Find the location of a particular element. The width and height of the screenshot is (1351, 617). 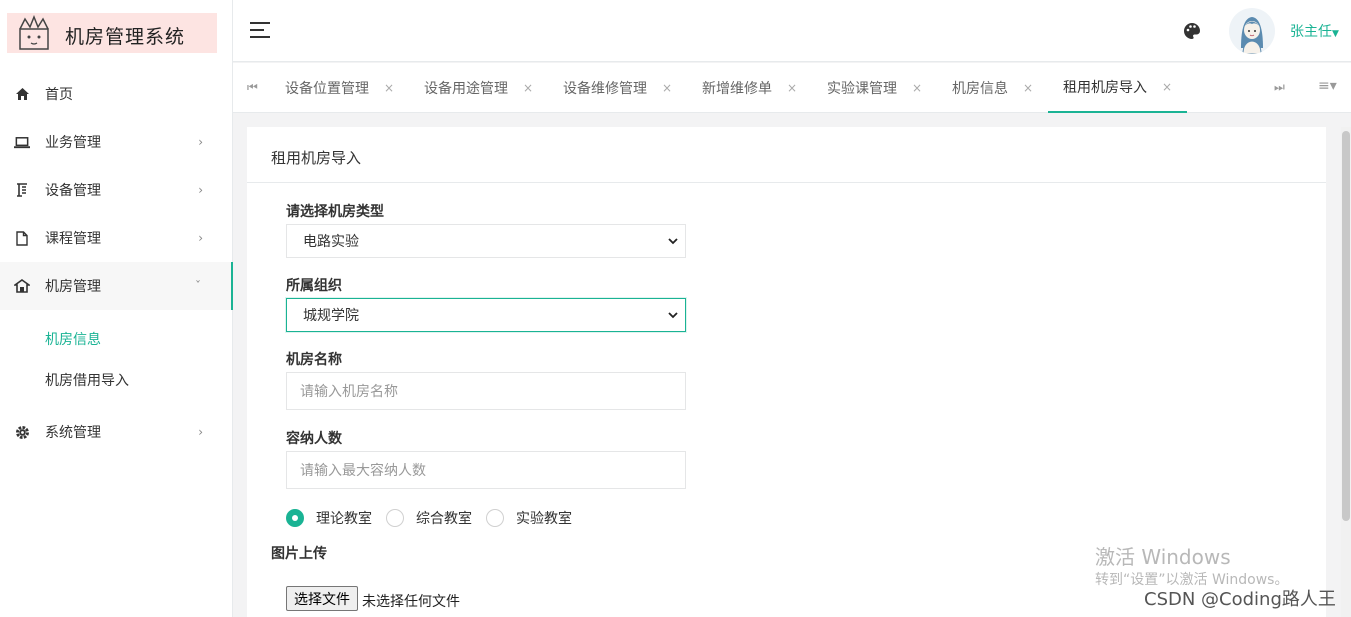

tab-scroll-right-icon: ⏭ is located at coordinates (1279, 87).